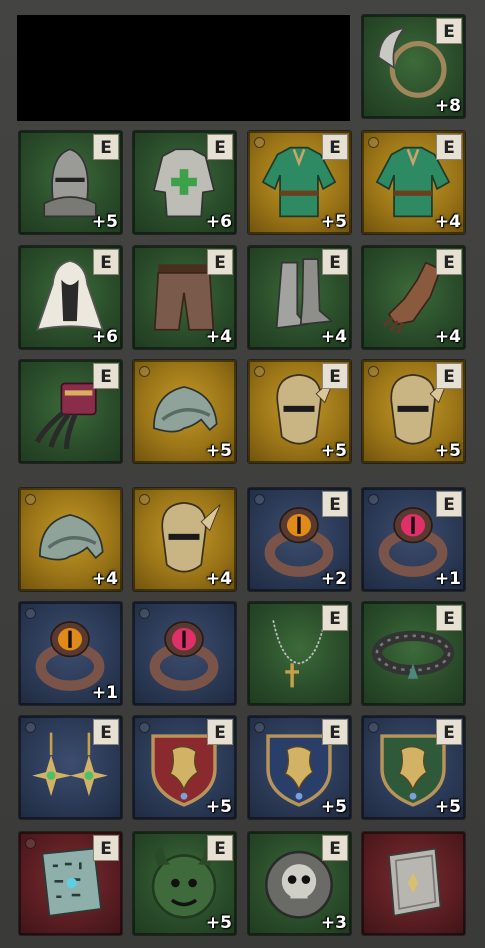 Image resolution: width=485 pixels, height=948 pixels. Describe the element at coordinates (413, 297) in the screenshot. I see `inventory-slot-leather-gauntlet: E +4` at that location.